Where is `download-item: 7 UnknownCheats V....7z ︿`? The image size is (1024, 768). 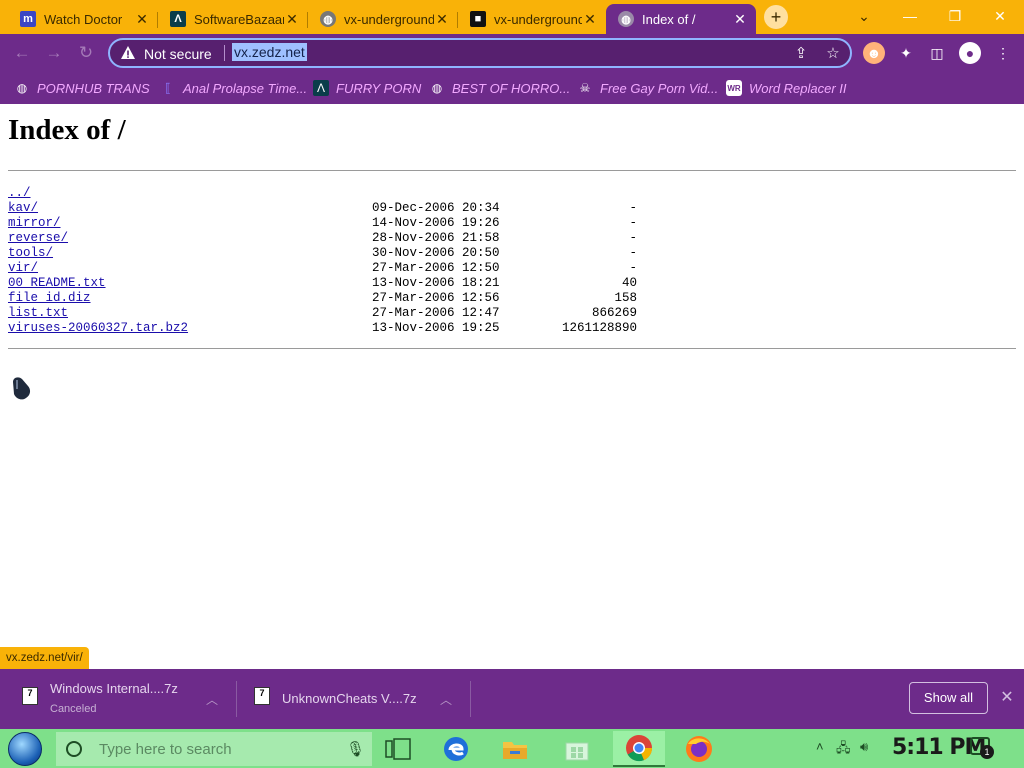 download-item: 7 UnknownCheats V....7z ︿ is located at coordinates (351, 699).